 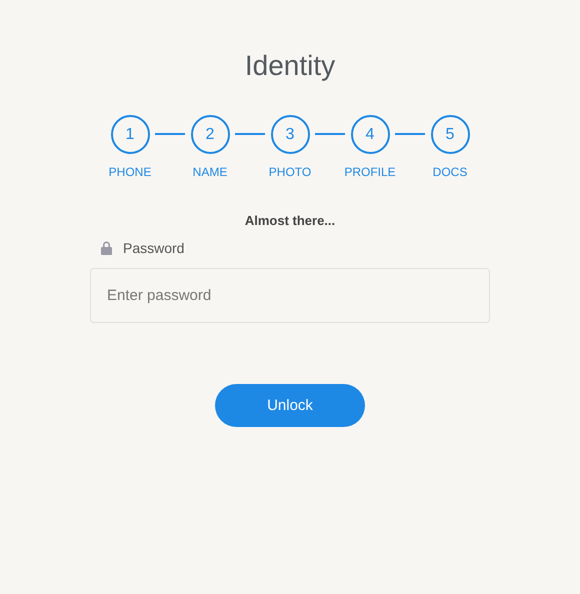 What do you see at coordinates (290, 295) in the screenshot?
I see `password-field: Enter password` at bounding box center [290, 295].